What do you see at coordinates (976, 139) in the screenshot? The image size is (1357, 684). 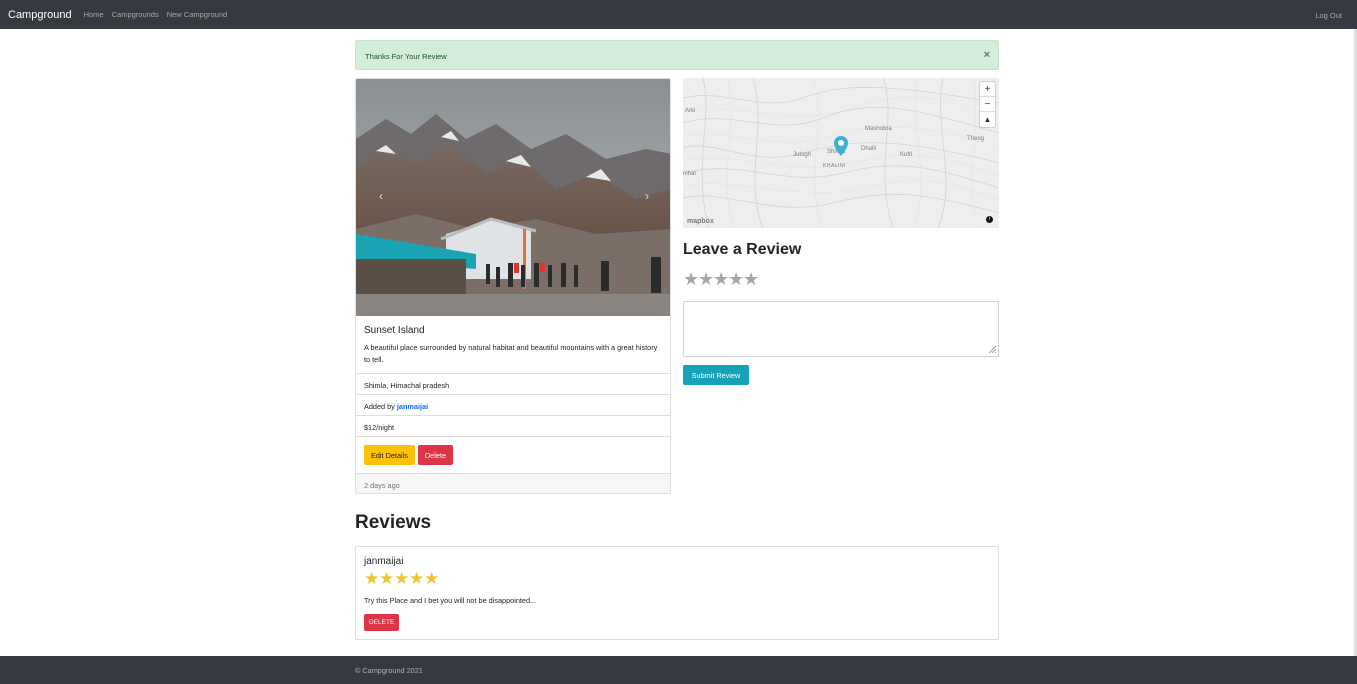 I see `map-label-theog: Theog` at bounding box center [976, 139].